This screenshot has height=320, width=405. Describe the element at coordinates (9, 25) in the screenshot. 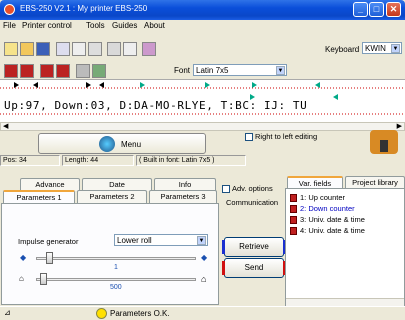

I see `menu-file: File` at that location.